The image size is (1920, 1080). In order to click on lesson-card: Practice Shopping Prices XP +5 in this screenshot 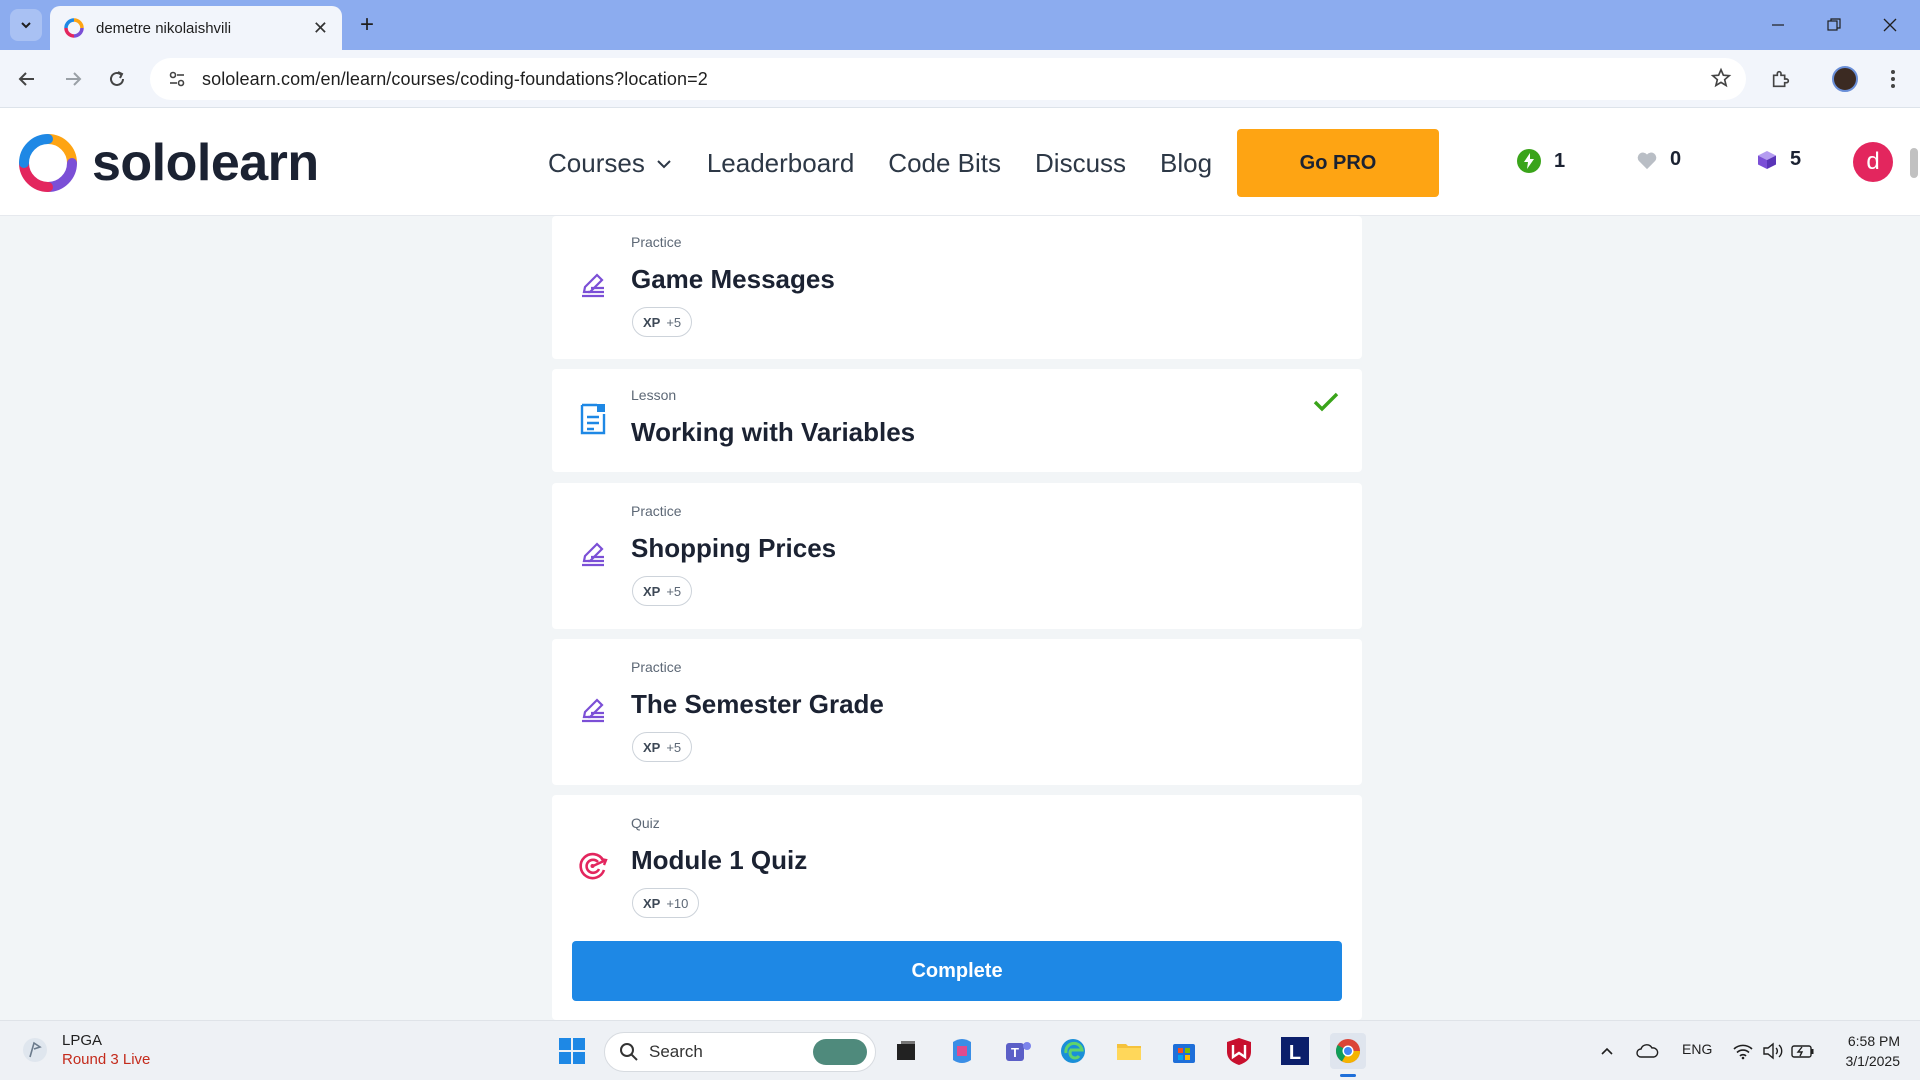, I will do `click(957, 556)`.